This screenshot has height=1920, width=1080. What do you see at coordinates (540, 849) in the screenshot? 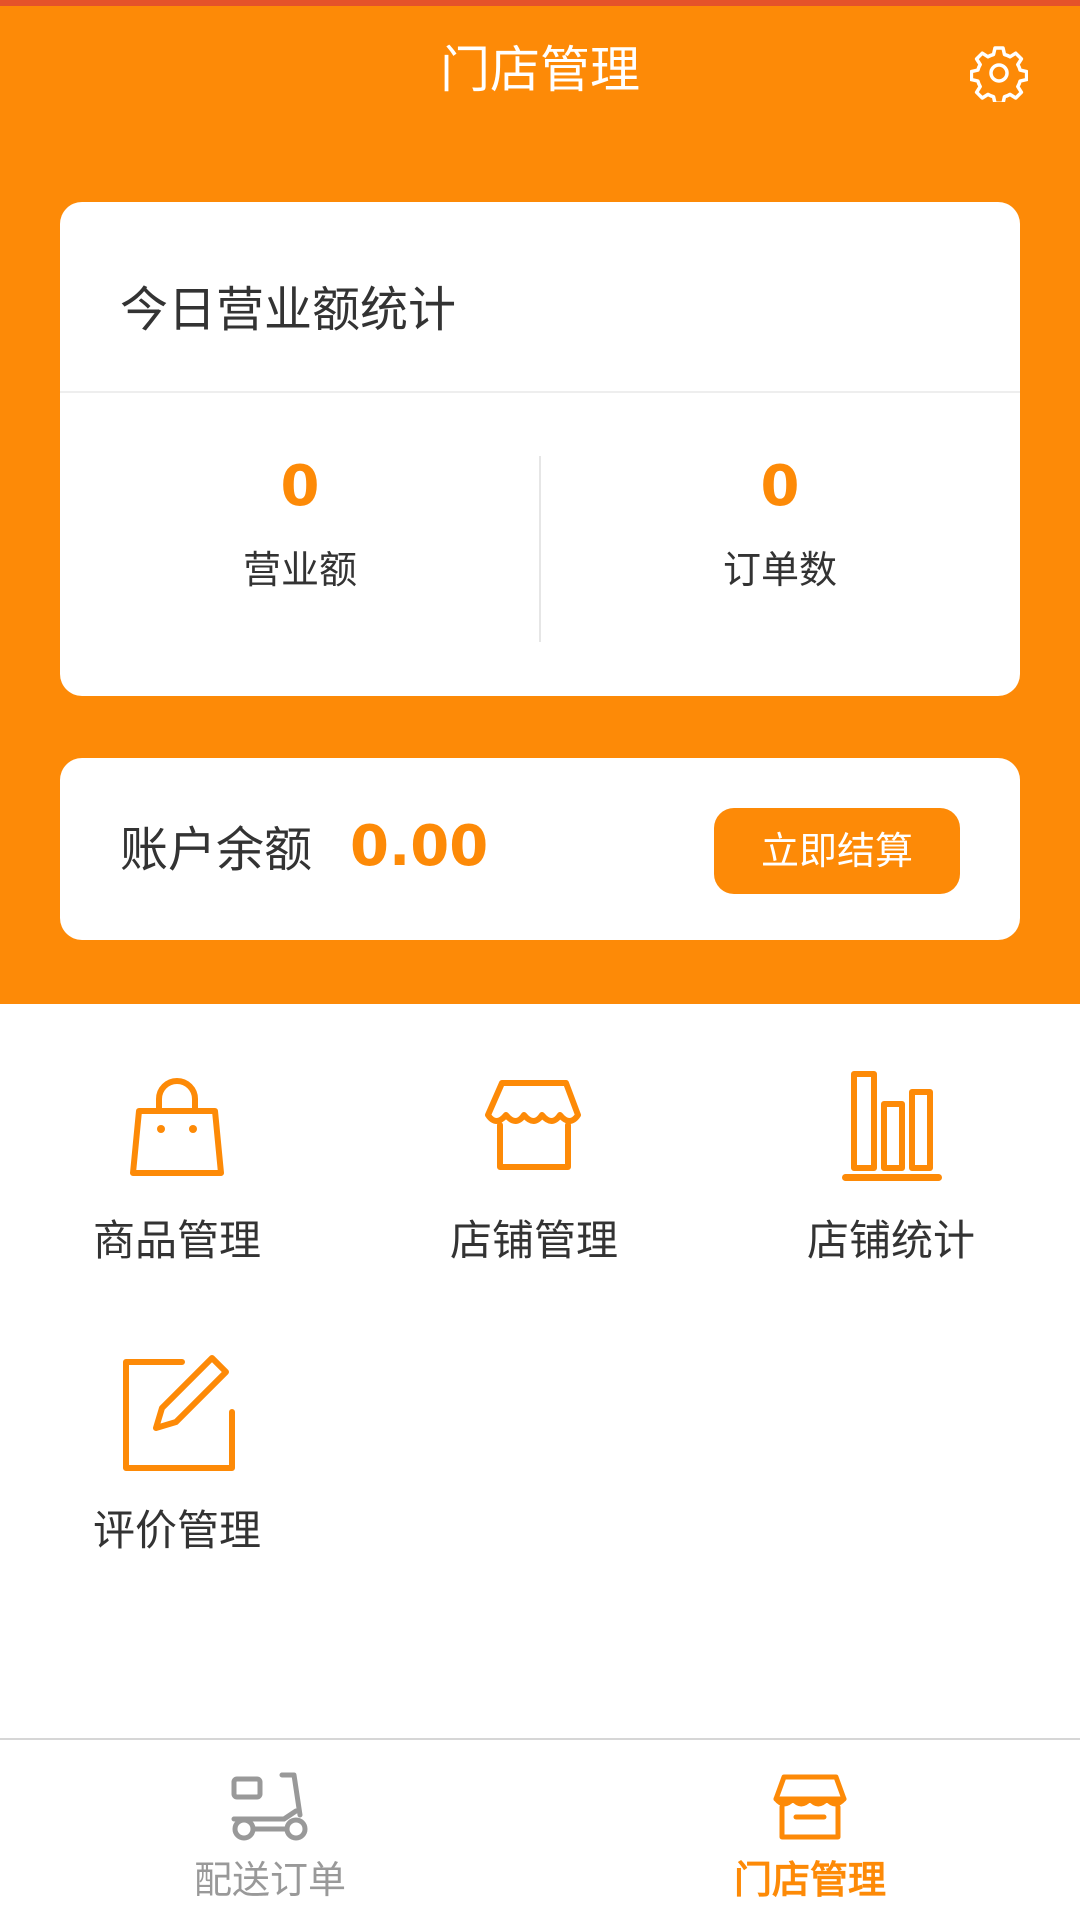
I see `account-balance-card: 账户余额 0.00 立即结算` at bounding box center [540, 849].